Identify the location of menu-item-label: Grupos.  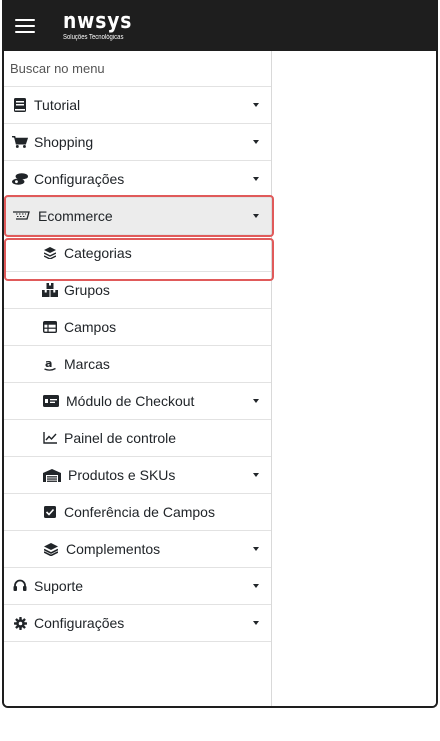
(87, 290).